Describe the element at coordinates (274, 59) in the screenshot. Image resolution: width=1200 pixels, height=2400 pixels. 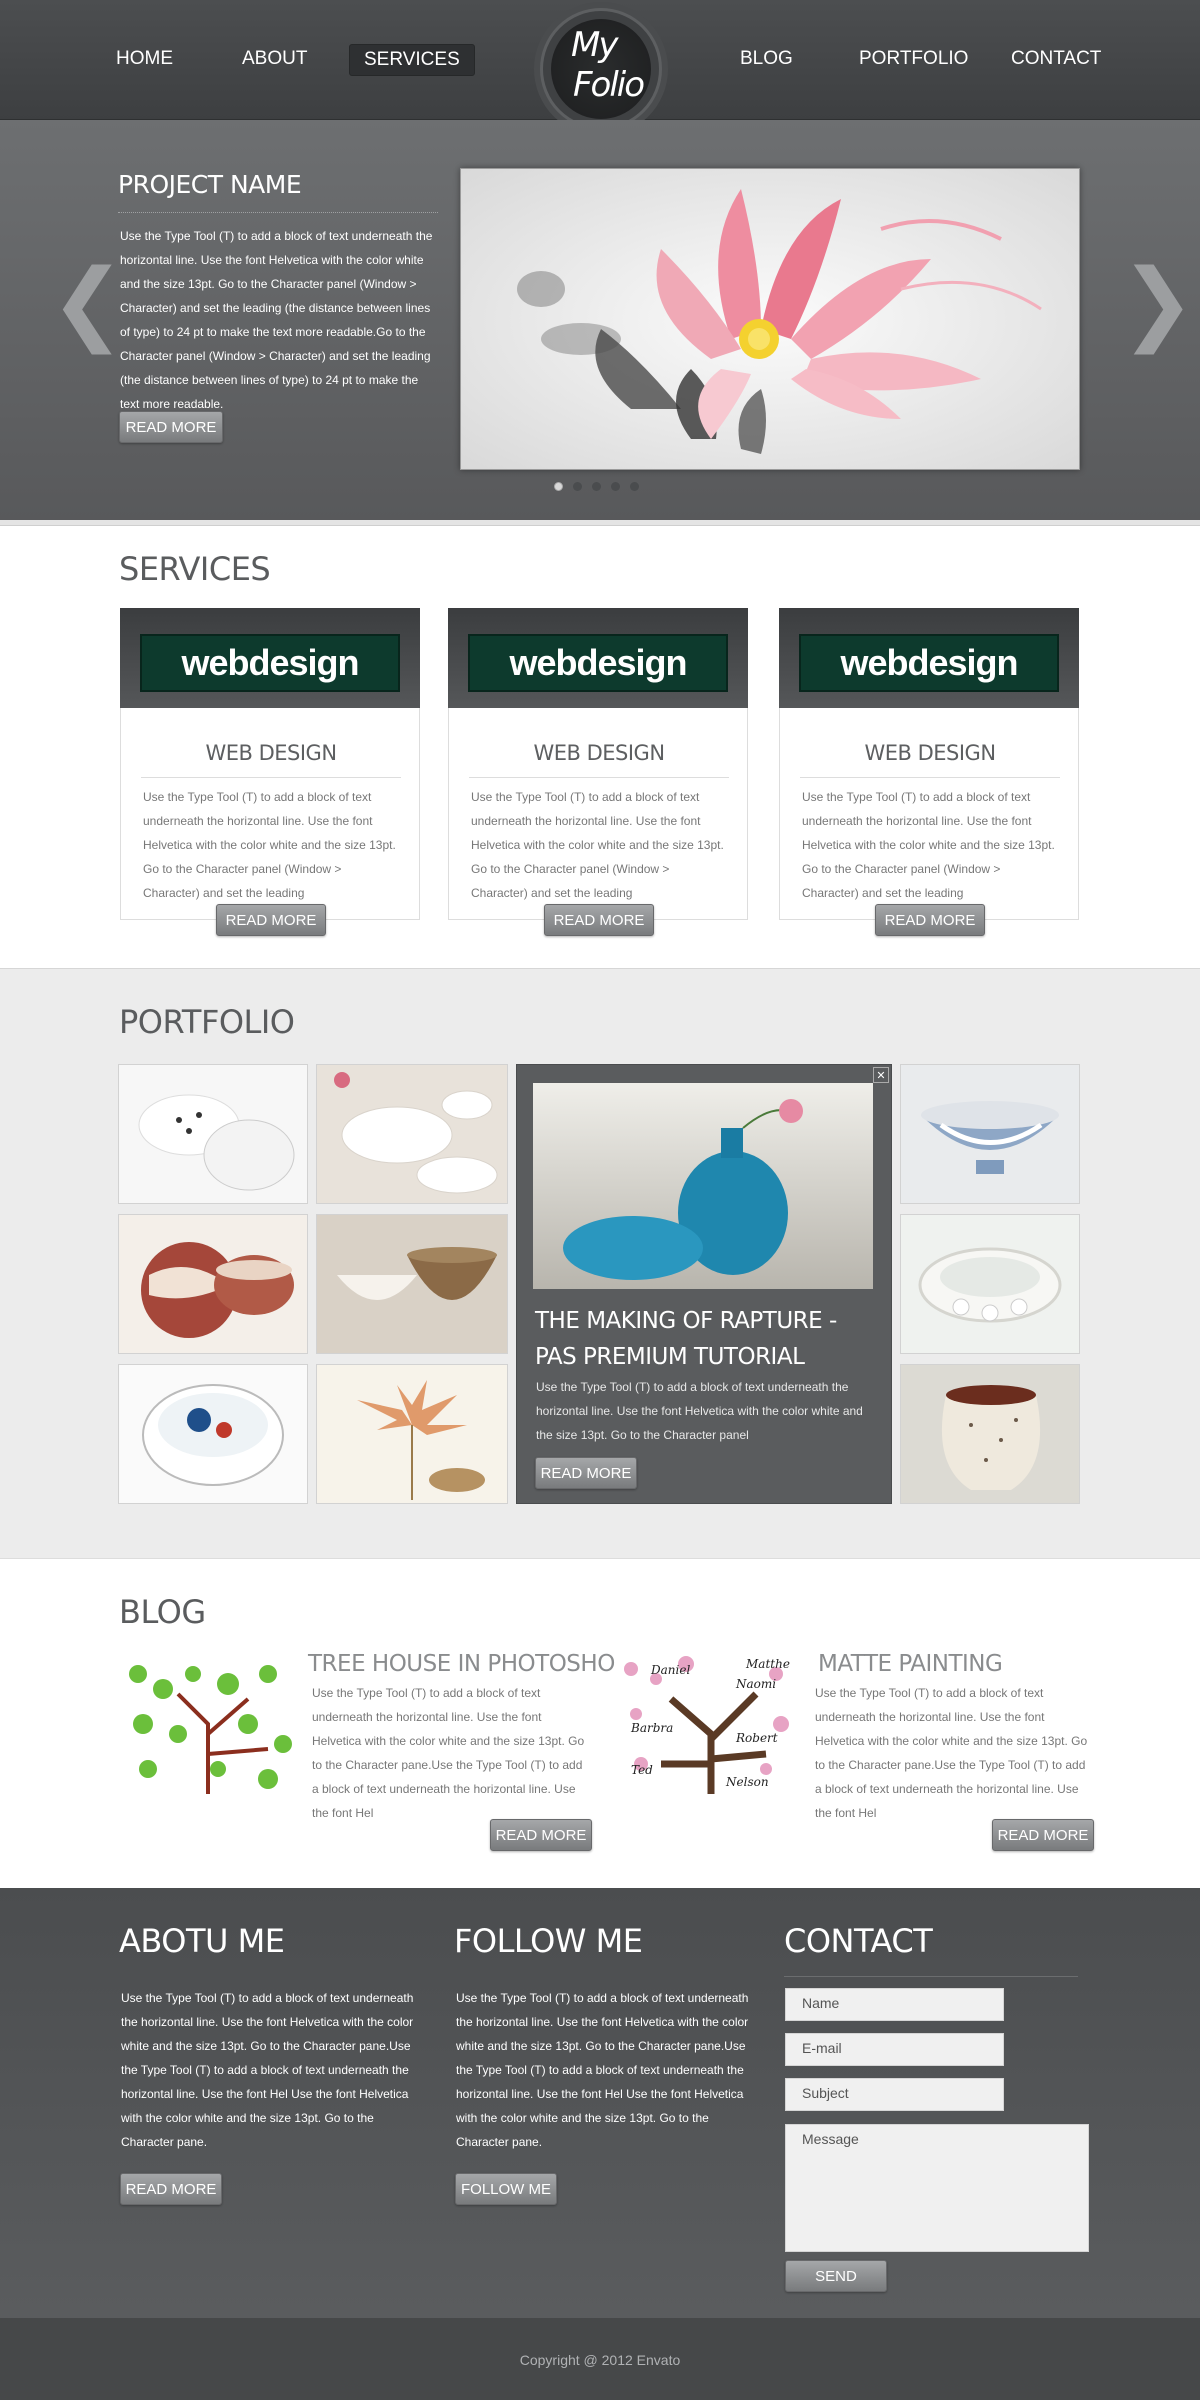
I see `nav-about: ABOUT` at that location.